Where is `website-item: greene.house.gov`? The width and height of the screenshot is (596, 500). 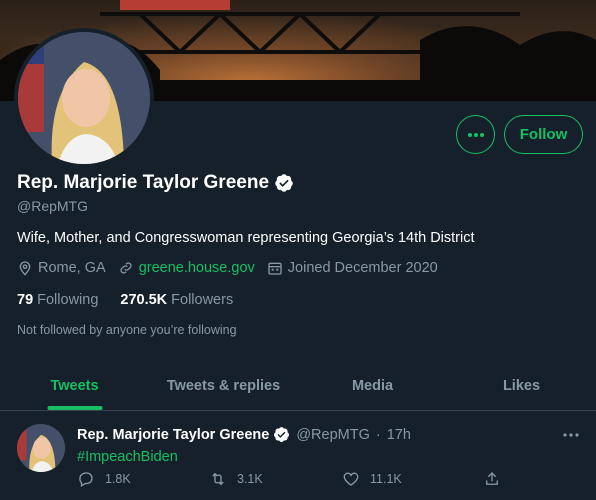 website-item: greene.house.gov is located at coordinates (186, 268).